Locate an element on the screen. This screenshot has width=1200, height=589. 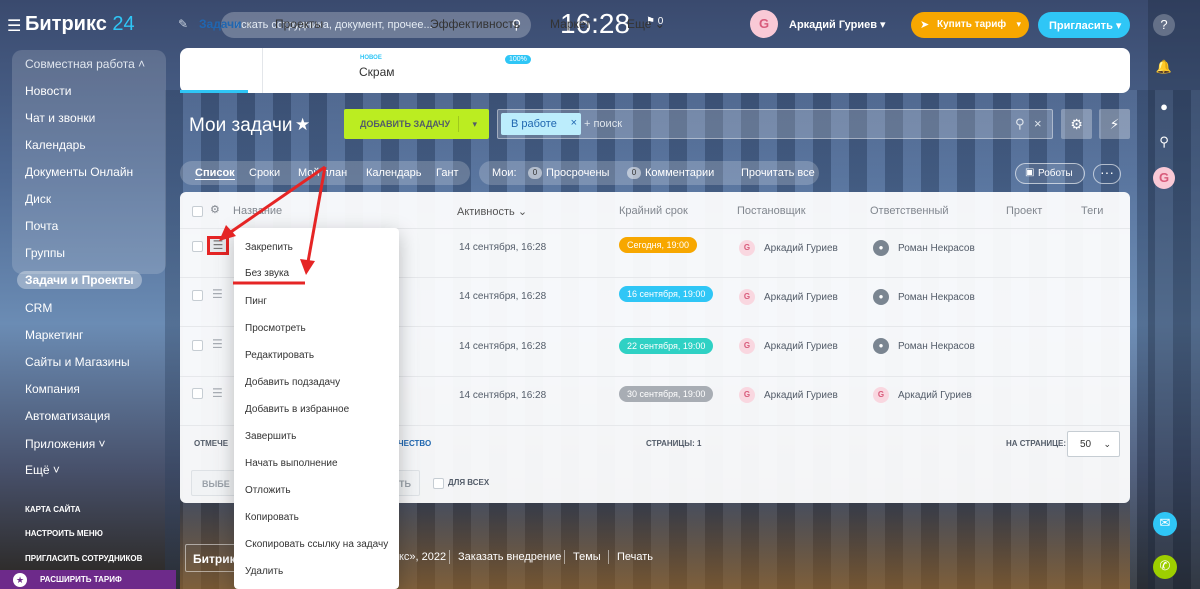
comments-count: 0 is located at coordinates (634, 173).